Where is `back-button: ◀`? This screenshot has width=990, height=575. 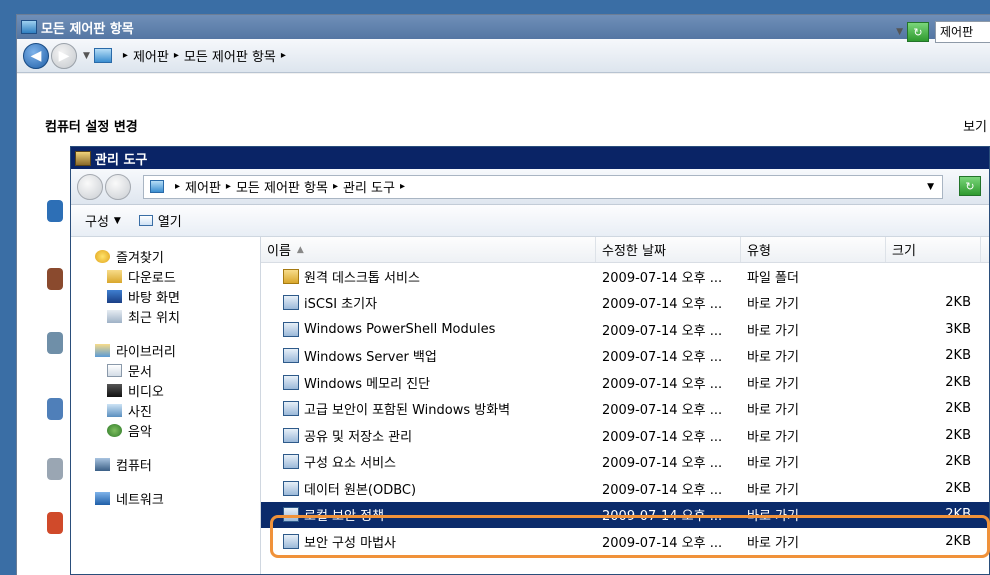
back-button: ◀ is located at coordinates (36, 55).